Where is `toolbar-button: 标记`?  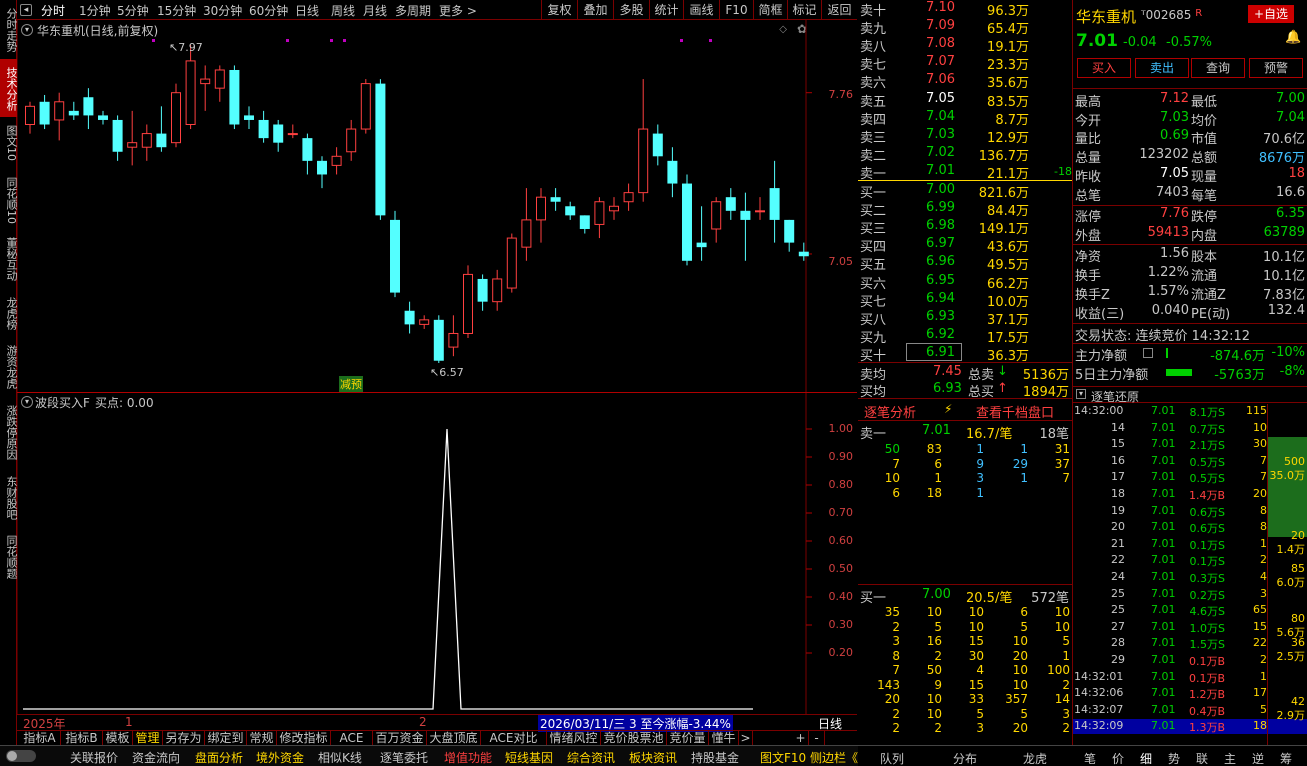
toolbar-button: 标记 is located at coordinates (804, 10).